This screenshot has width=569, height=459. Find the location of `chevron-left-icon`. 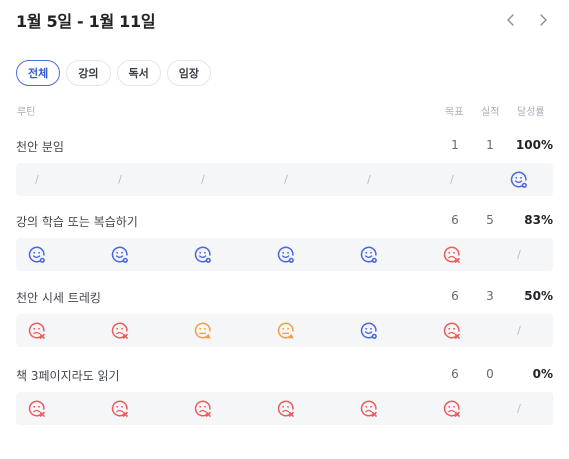

chevron-left-icon is located at coordinates (510, 20).